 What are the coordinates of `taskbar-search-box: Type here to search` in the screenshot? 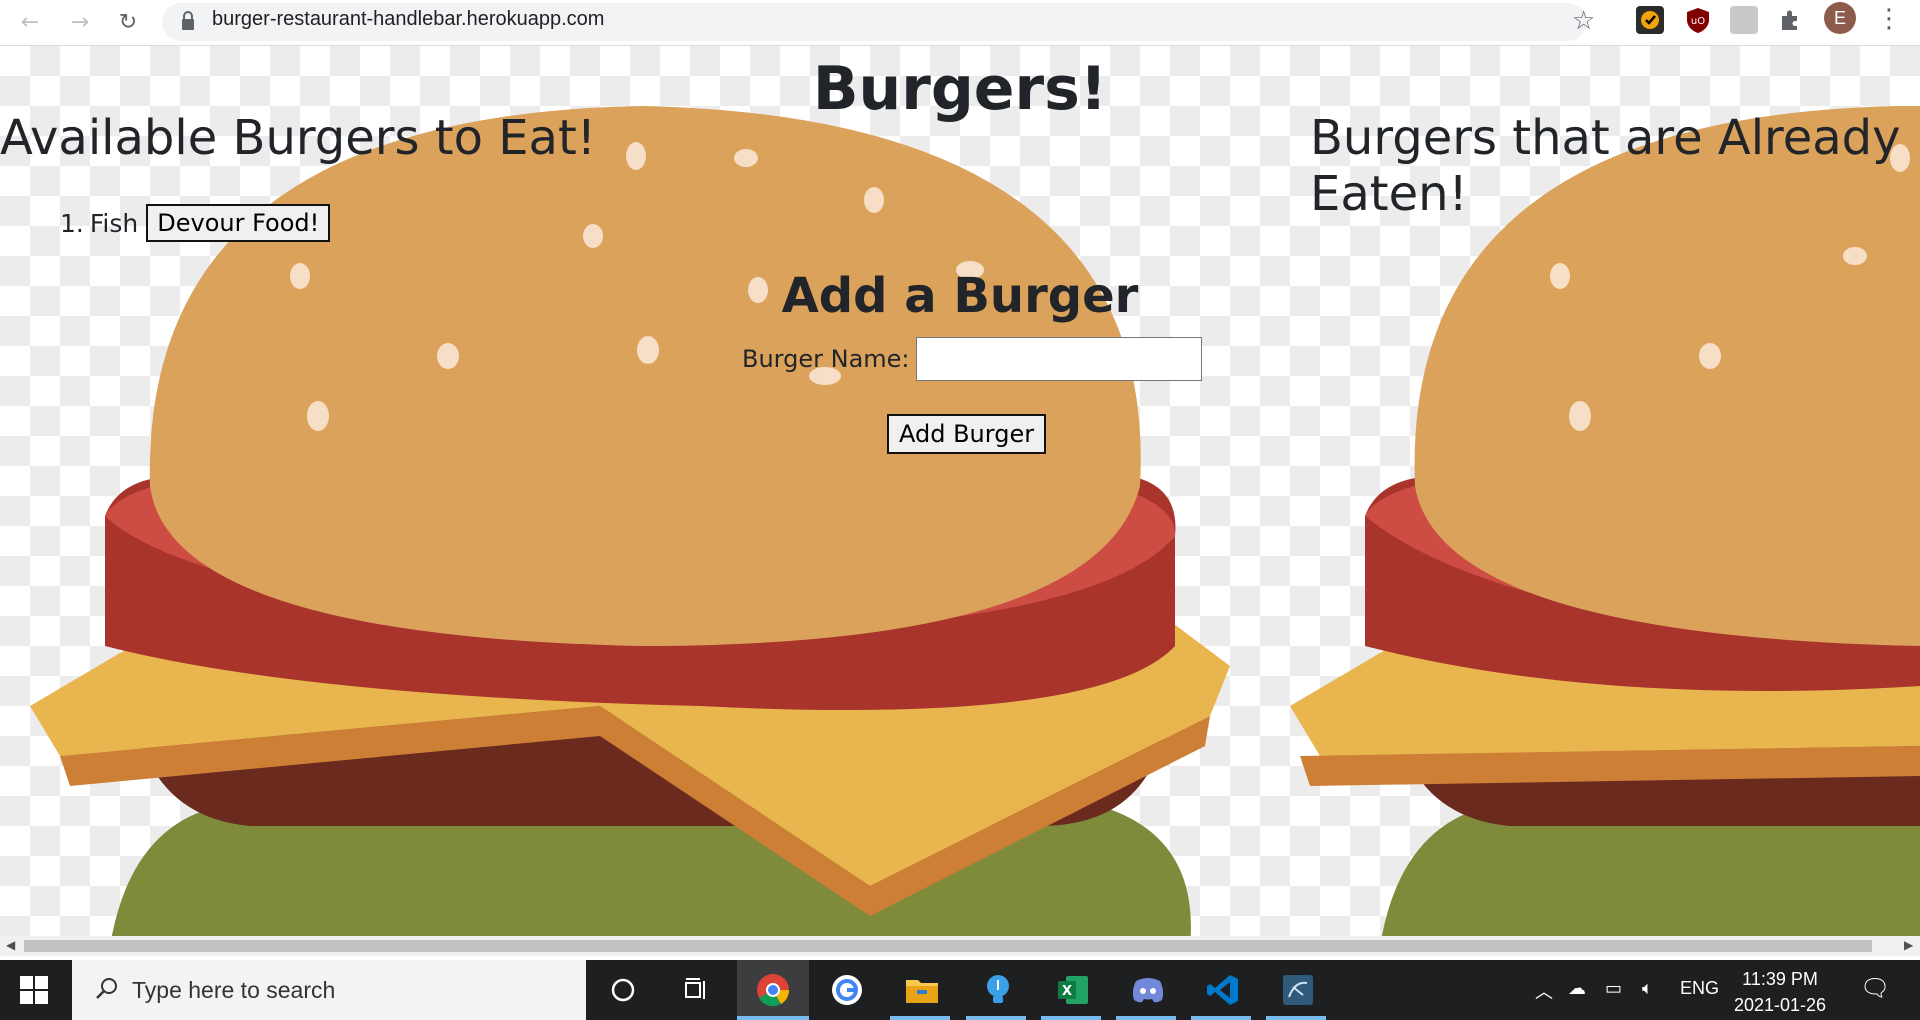 It's located at (329, 990).